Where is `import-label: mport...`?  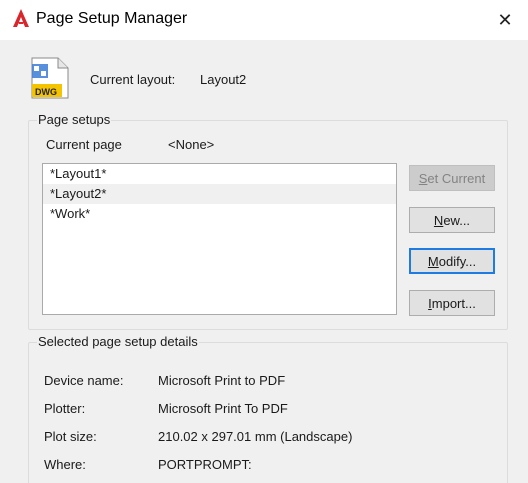 import-label: mport... is located at coordinates (453, 303).